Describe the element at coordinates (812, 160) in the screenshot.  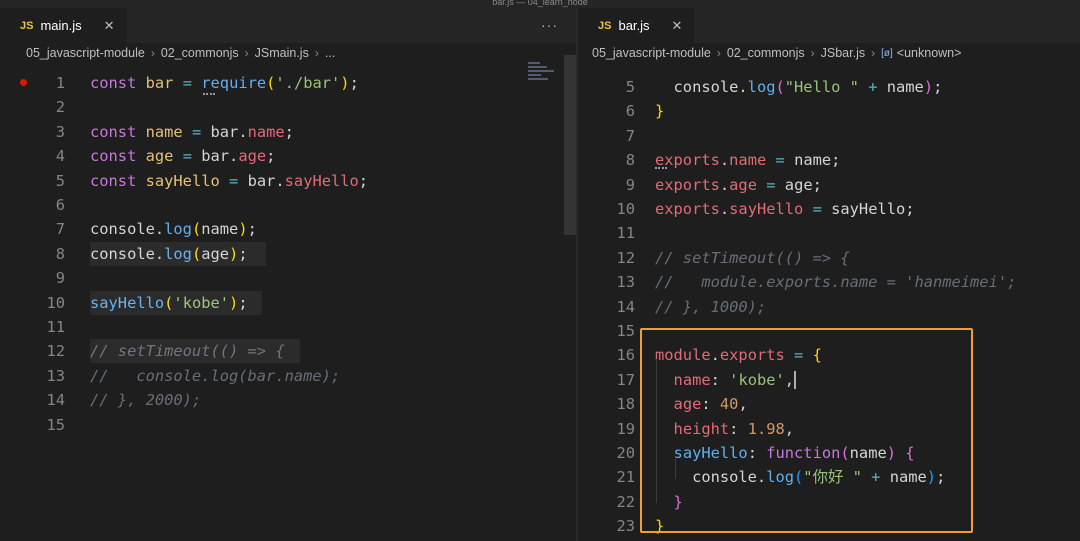
I see `code-token: name;` at that location.